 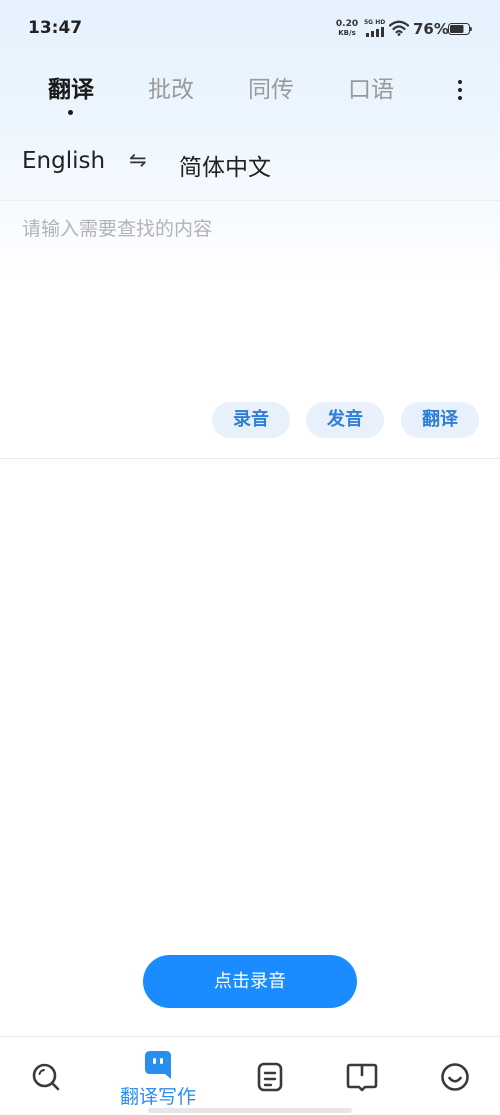 I want to click on nav-search, so click(x=46, y=1077).